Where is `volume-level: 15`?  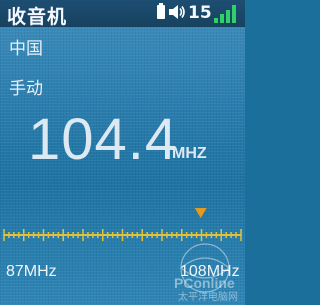
volume-level: 15 is located at coordinates (200, 13).